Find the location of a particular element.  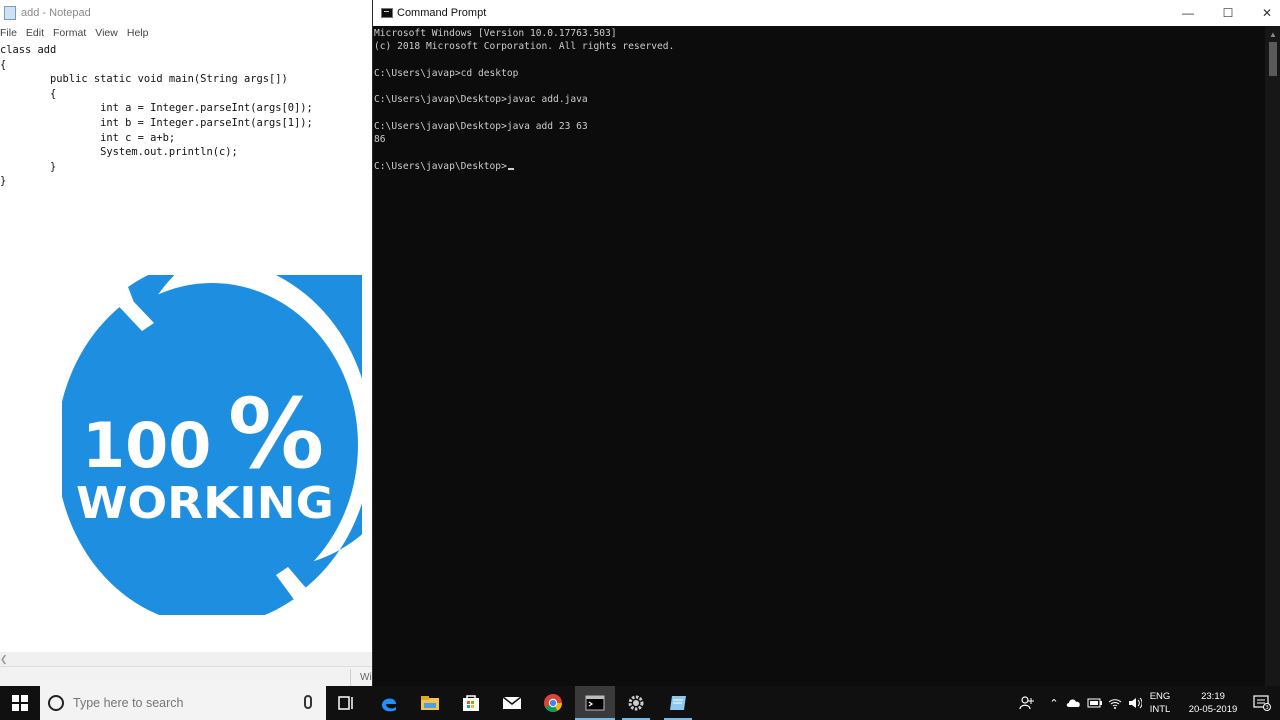

battery-icon is located at coordinates (1094, 703).